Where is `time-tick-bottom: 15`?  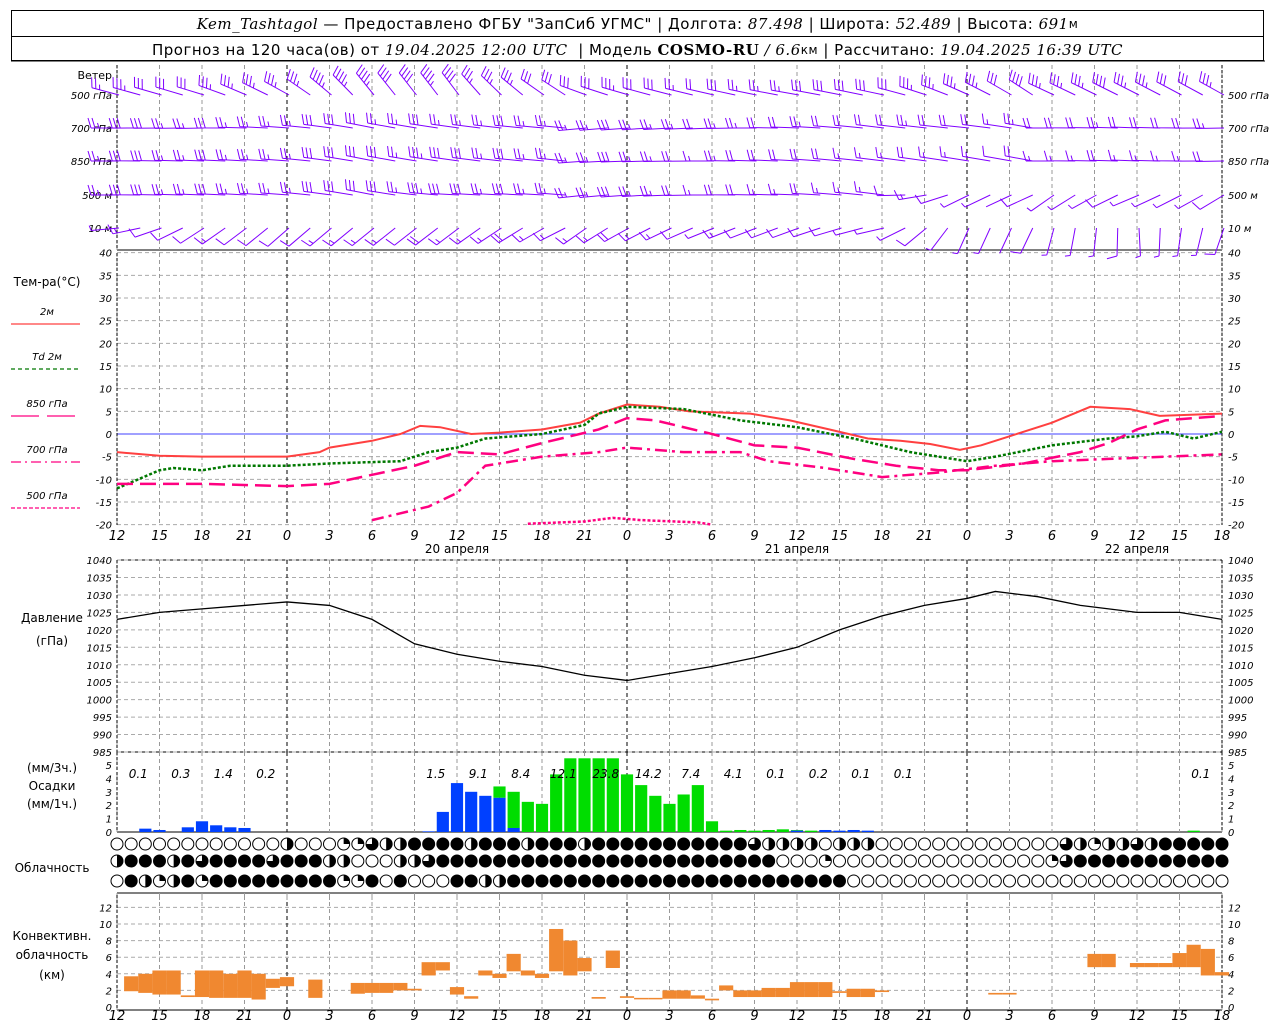 time-tick-bottom: 15 is located at coordinates (499, 1016).